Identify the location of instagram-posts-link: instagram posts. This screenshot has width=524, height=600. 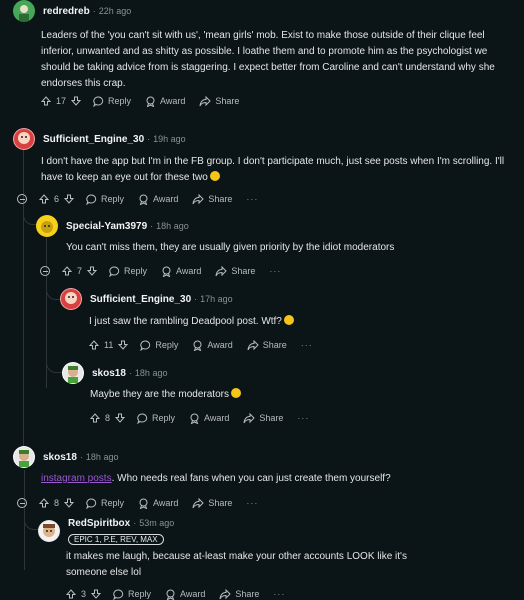
(76, 478).